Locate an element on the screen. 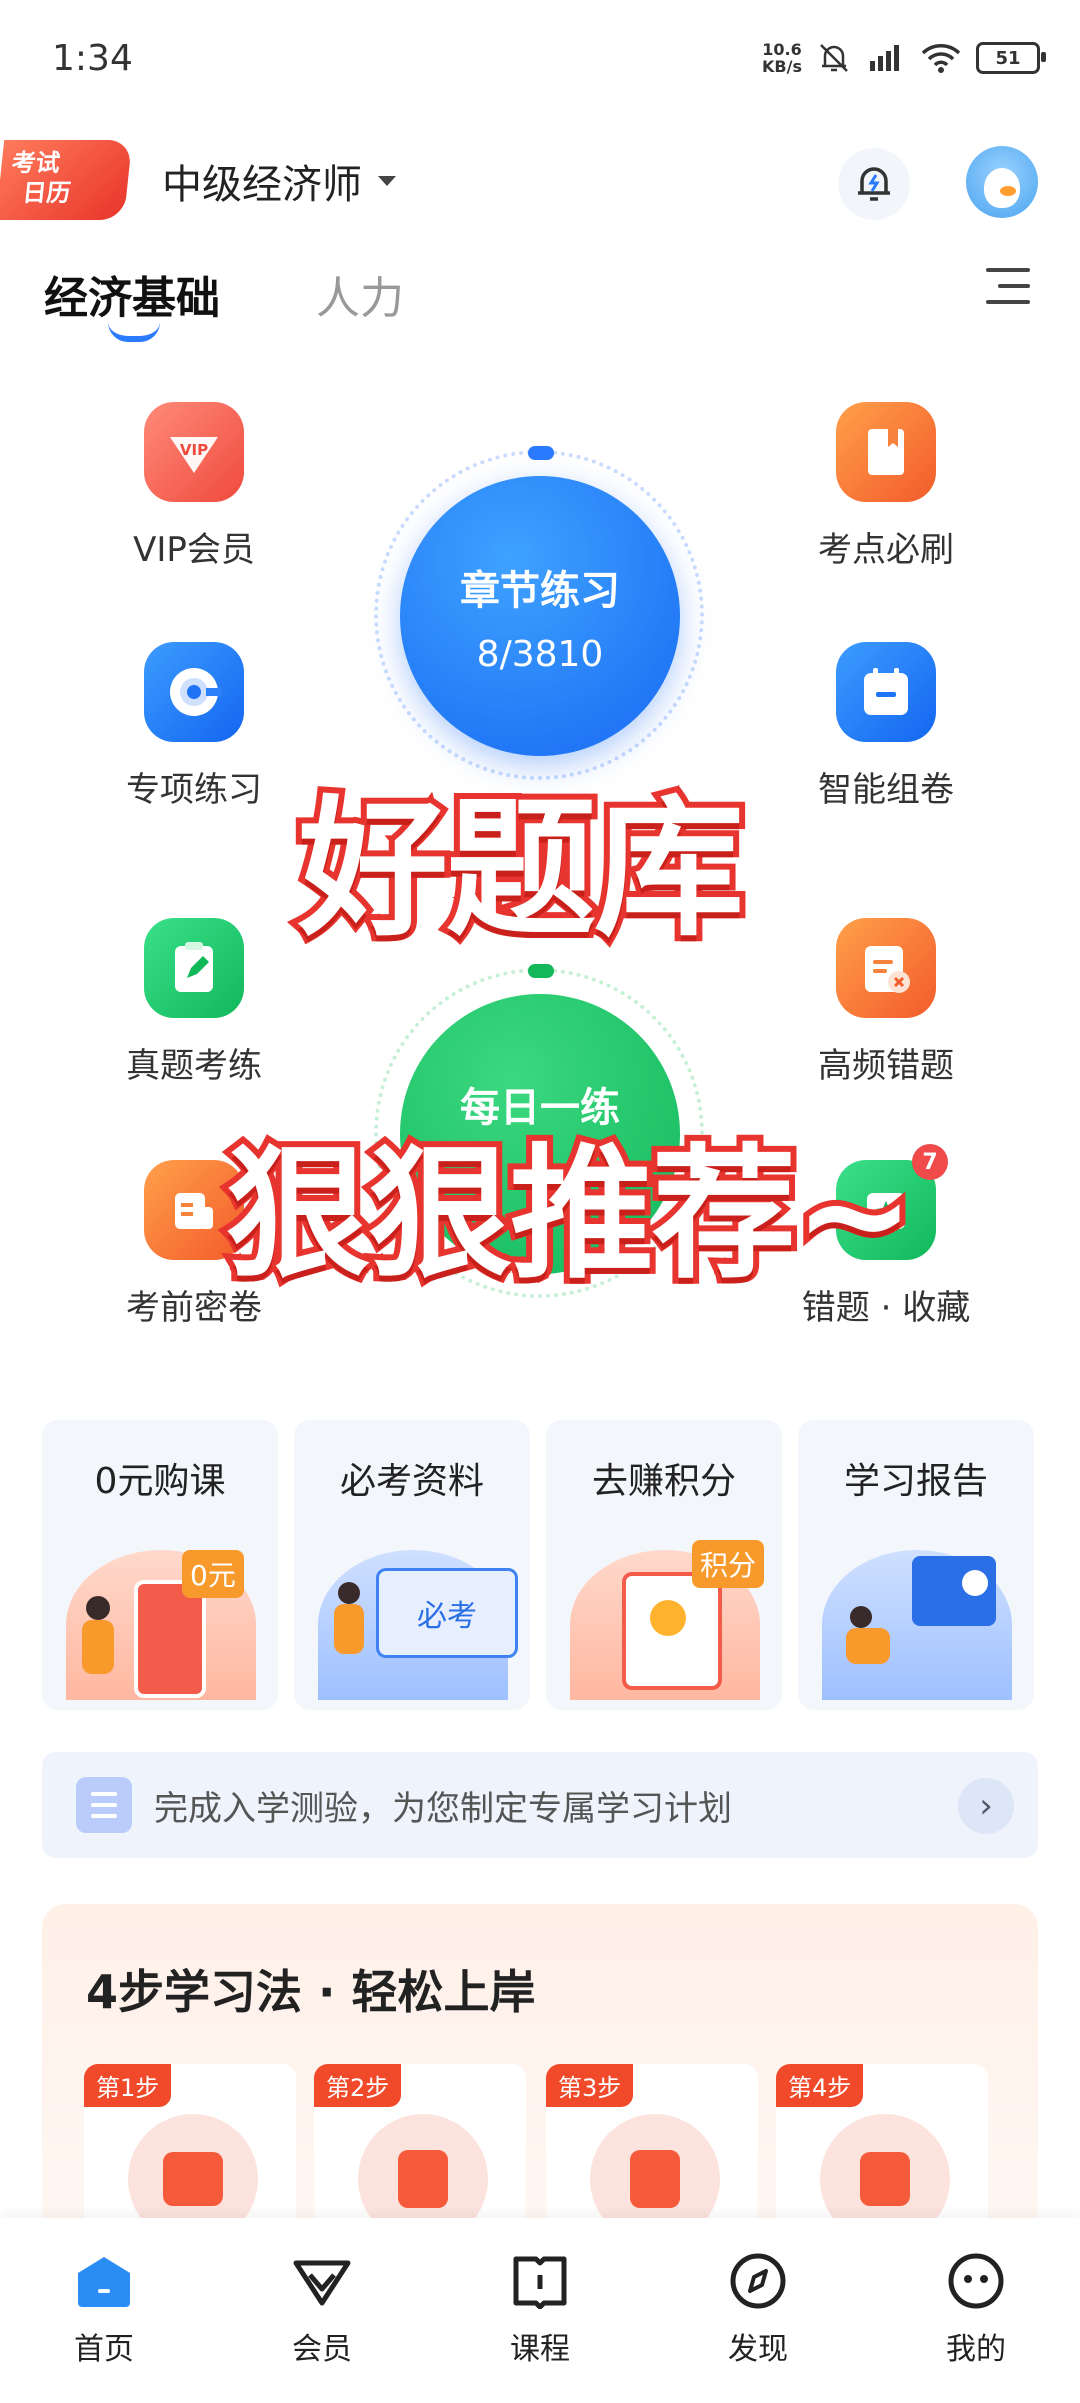 The image size is (1080, 2403). bell-icon is located at coordinates (874, 184).